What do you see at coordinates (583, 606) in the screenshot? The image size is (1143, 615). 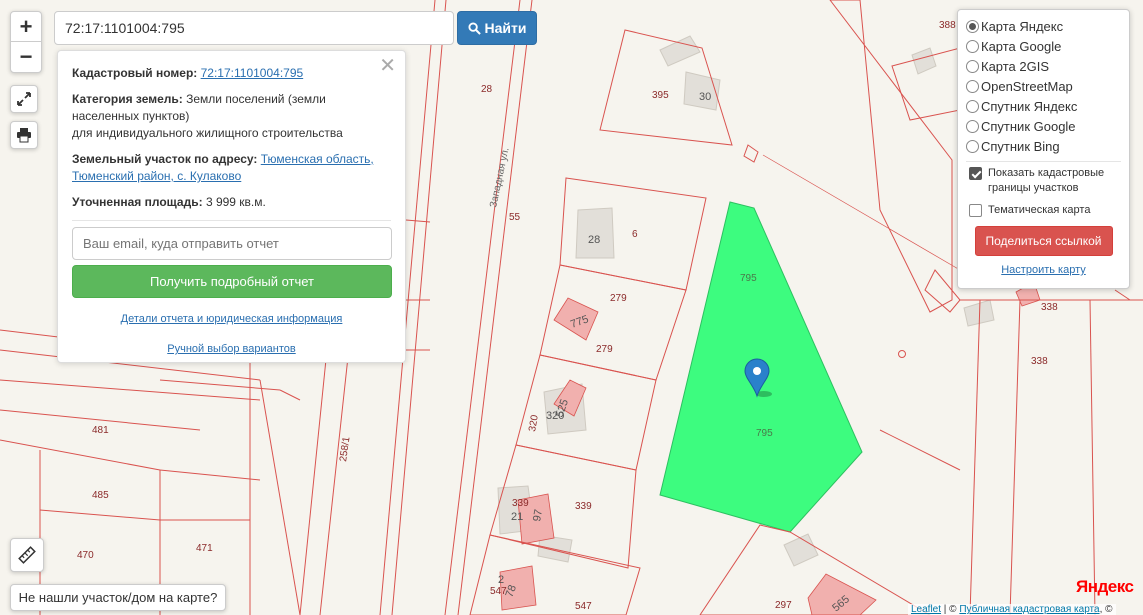 I see `parcel-label: 547` at bounding box center [583, 606].